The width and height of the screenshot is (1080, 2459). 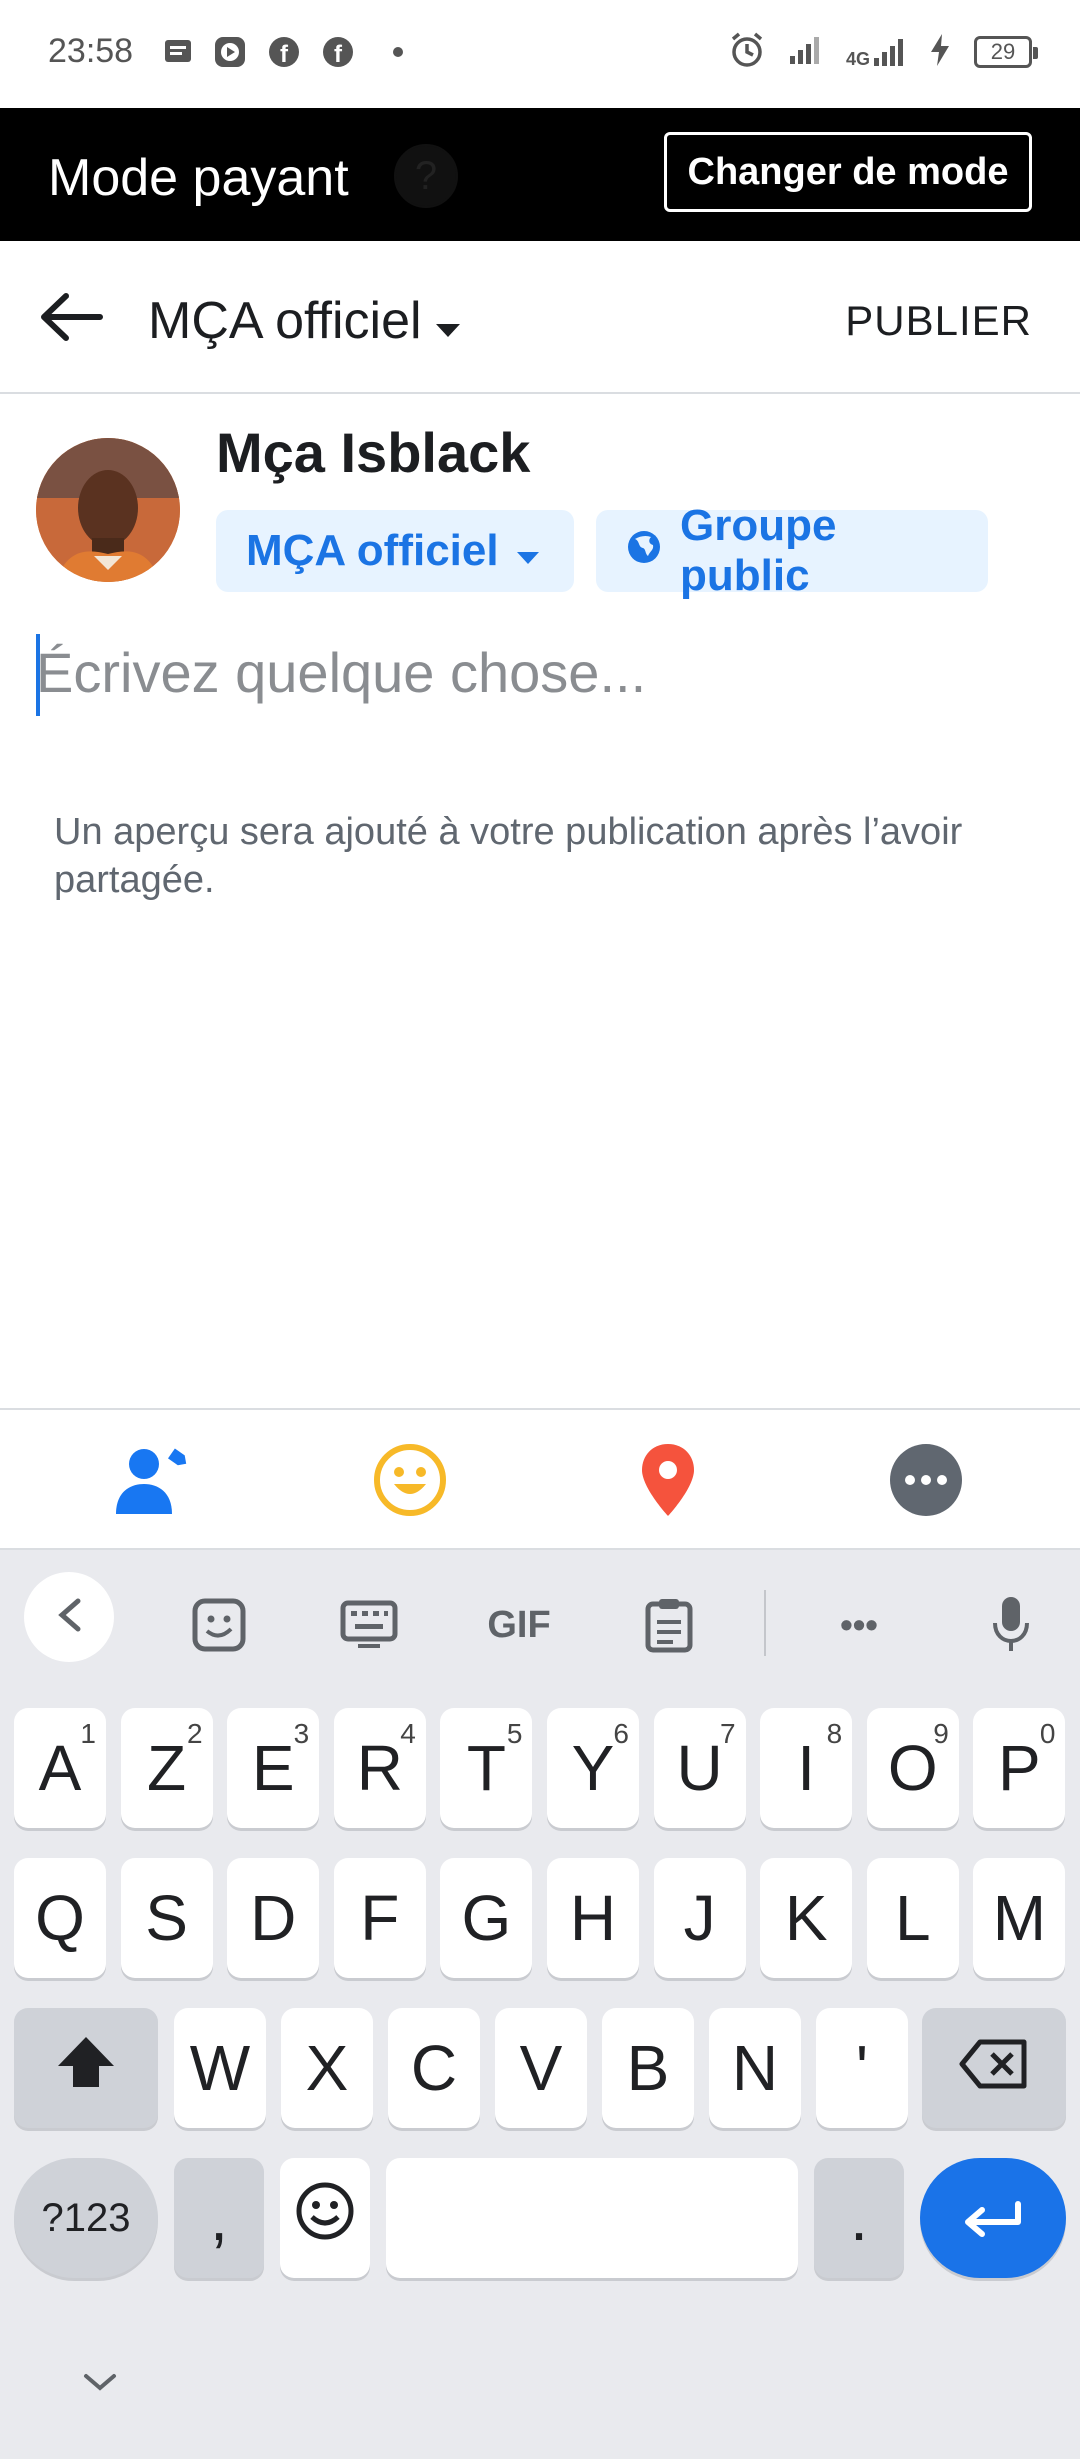 What do you see at coordinates (938, 321) in the screenshot?
I see `publish-button: PUBLIER` at bounding box center [938, 321].